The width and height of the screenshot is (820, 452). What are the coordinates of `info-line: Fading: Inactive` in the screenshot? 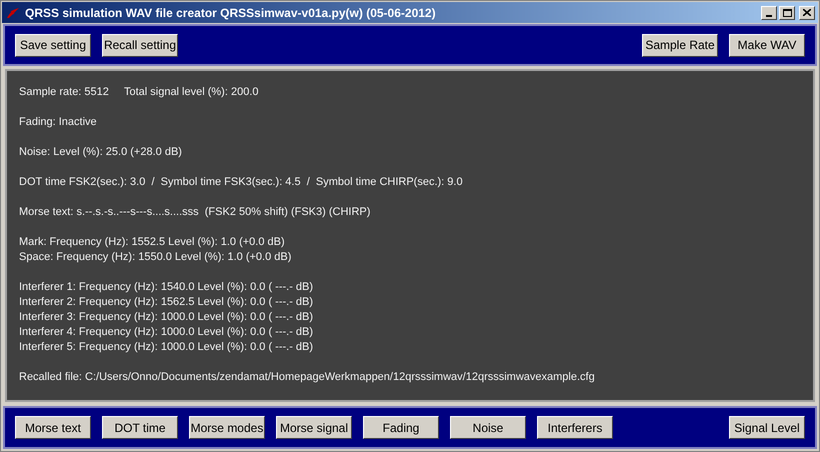 It's located at (58, 122).